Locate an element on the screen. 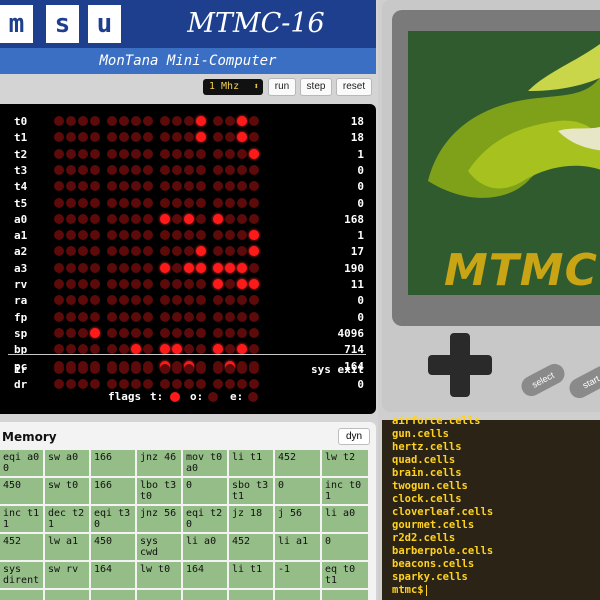 The width and height of the screenshot is (600, 600). app-header: m s u MTMC-16 is located at coordinates (188, 24).